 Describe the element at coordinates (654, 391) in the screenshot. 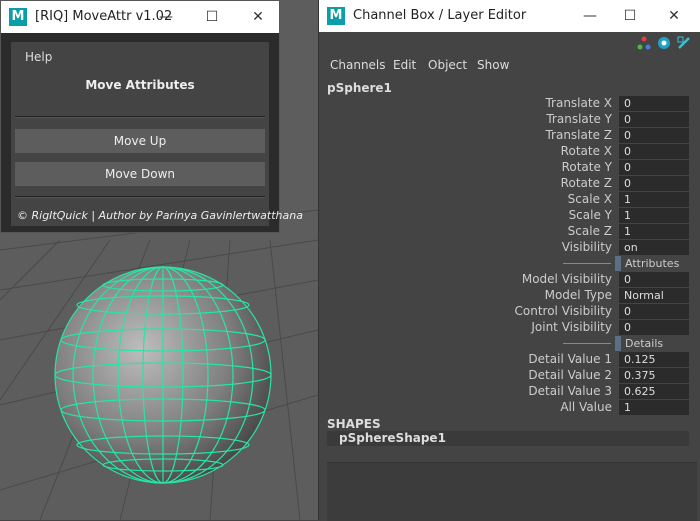

I see `attribute-value-field: 0.625` at that location.